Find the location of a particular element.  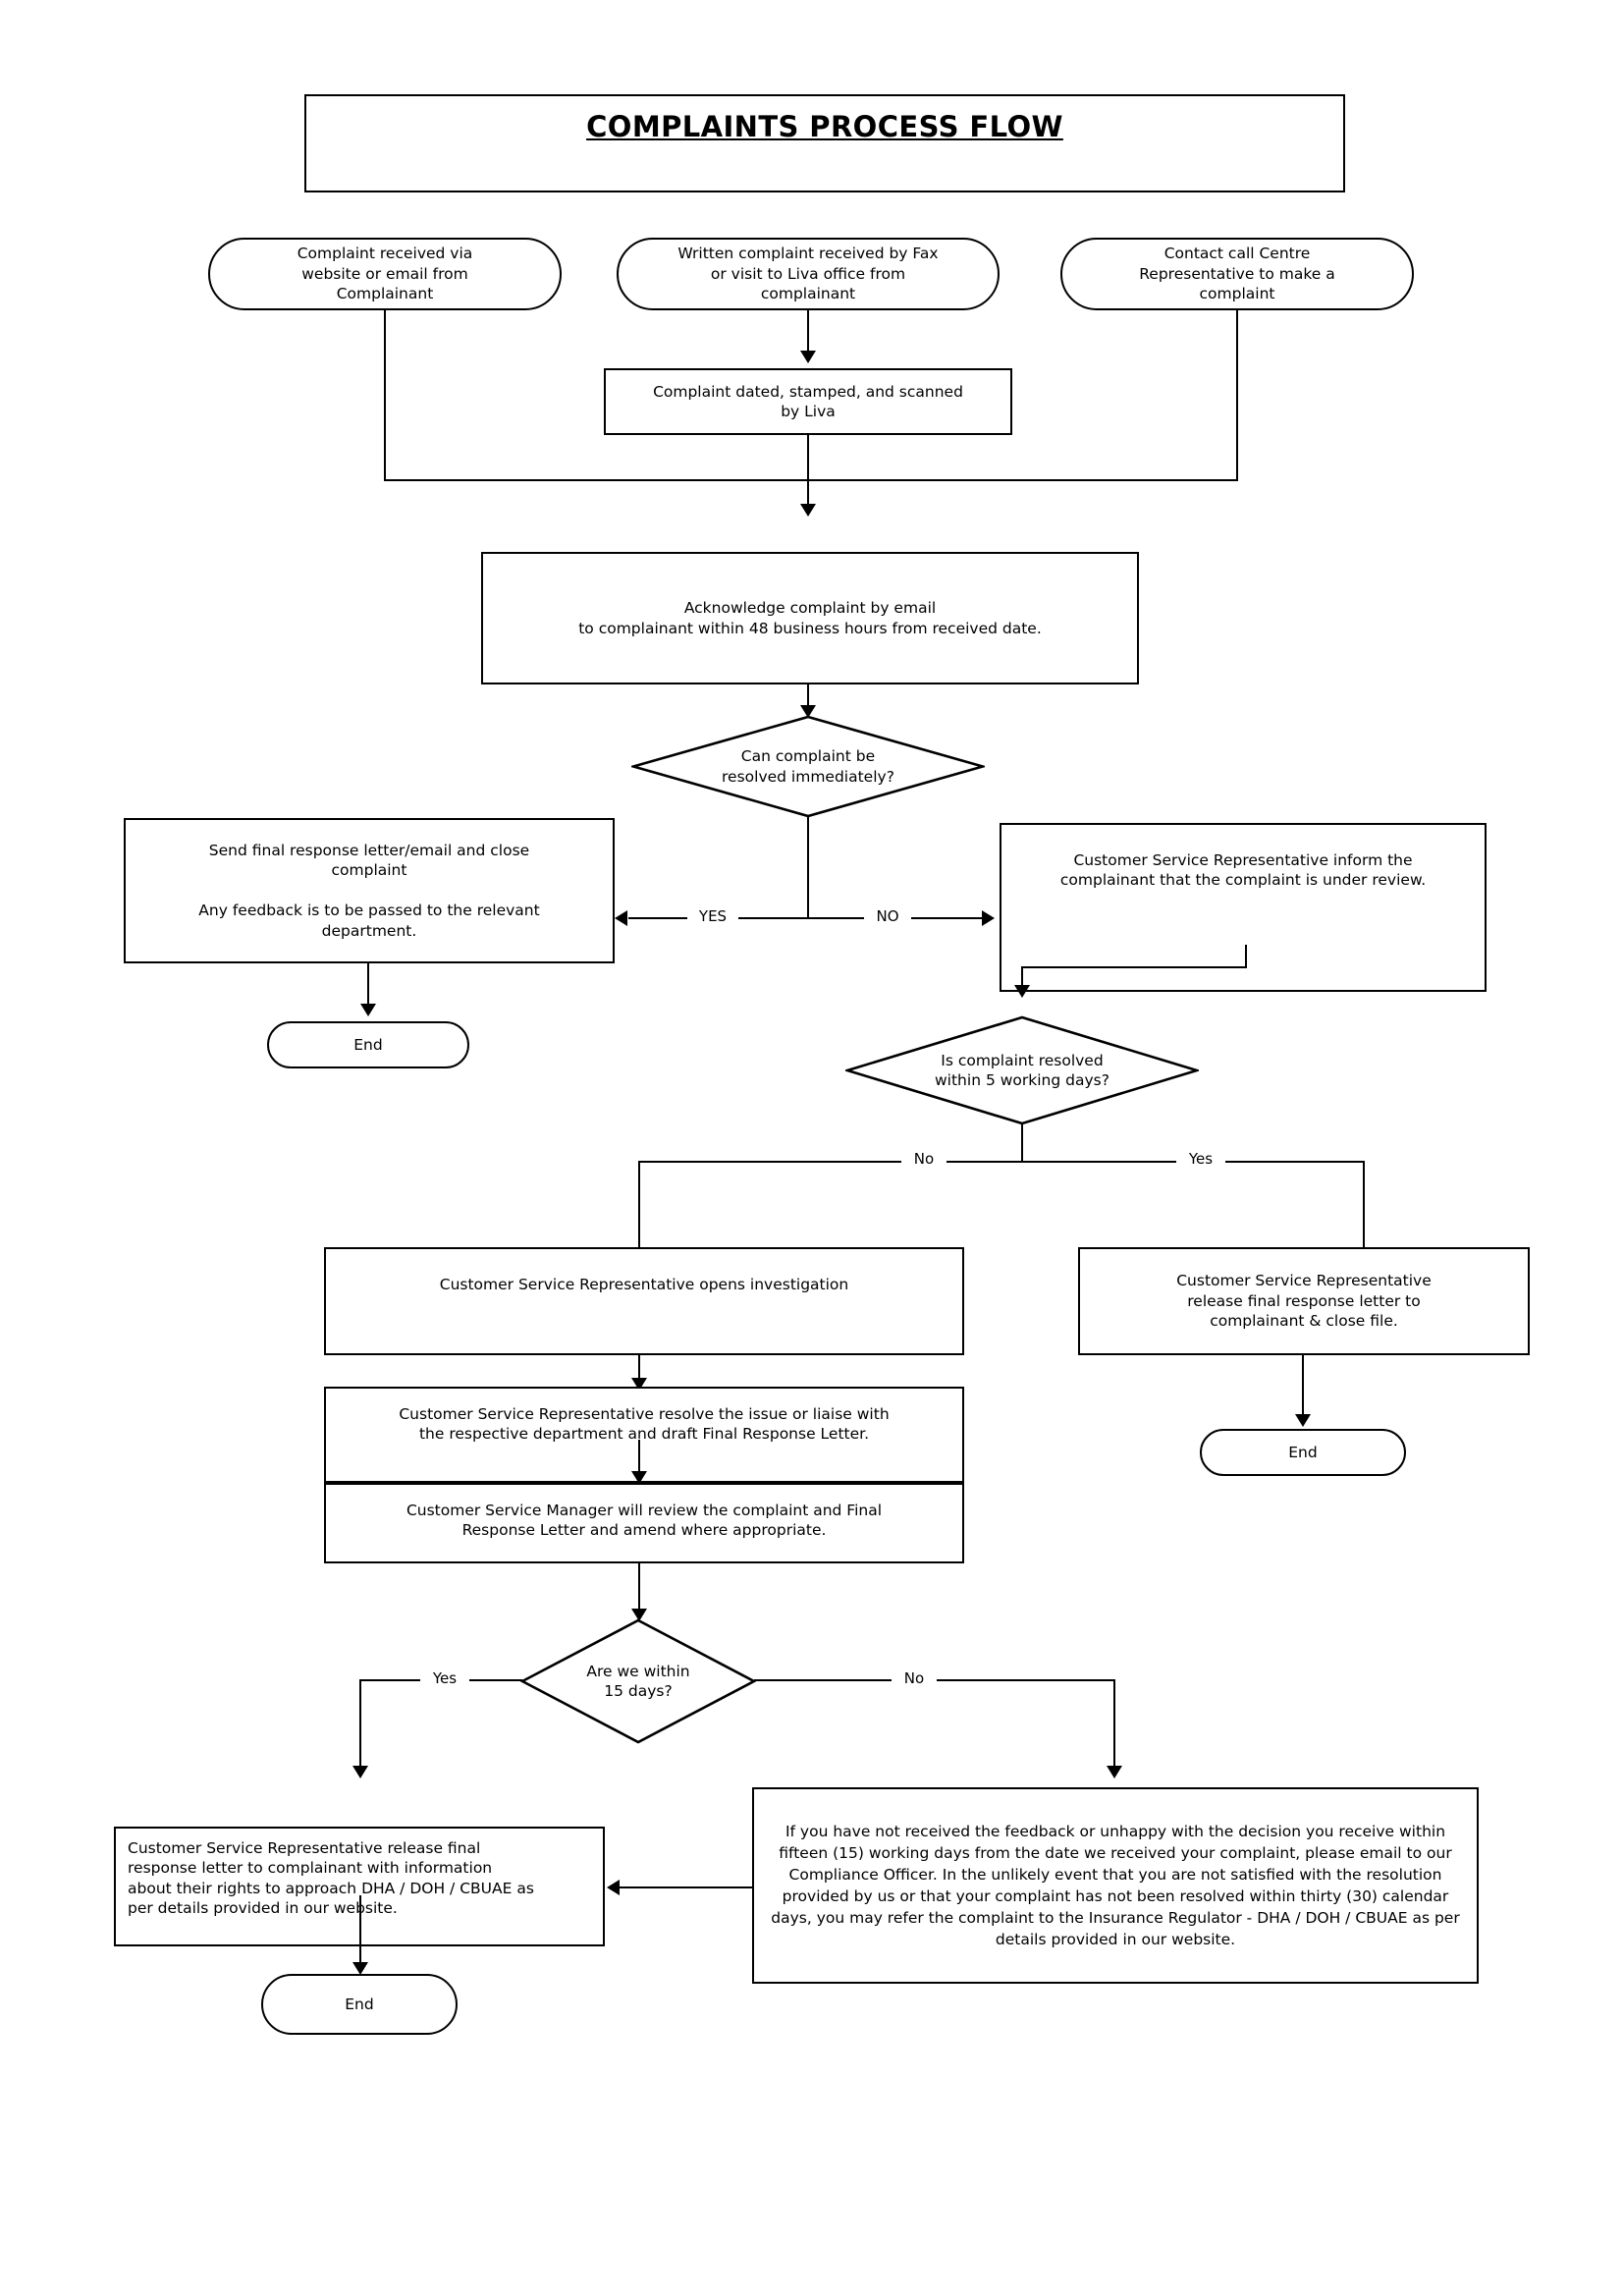

connector-fax-to-dated is located at coordinates (808, 332).